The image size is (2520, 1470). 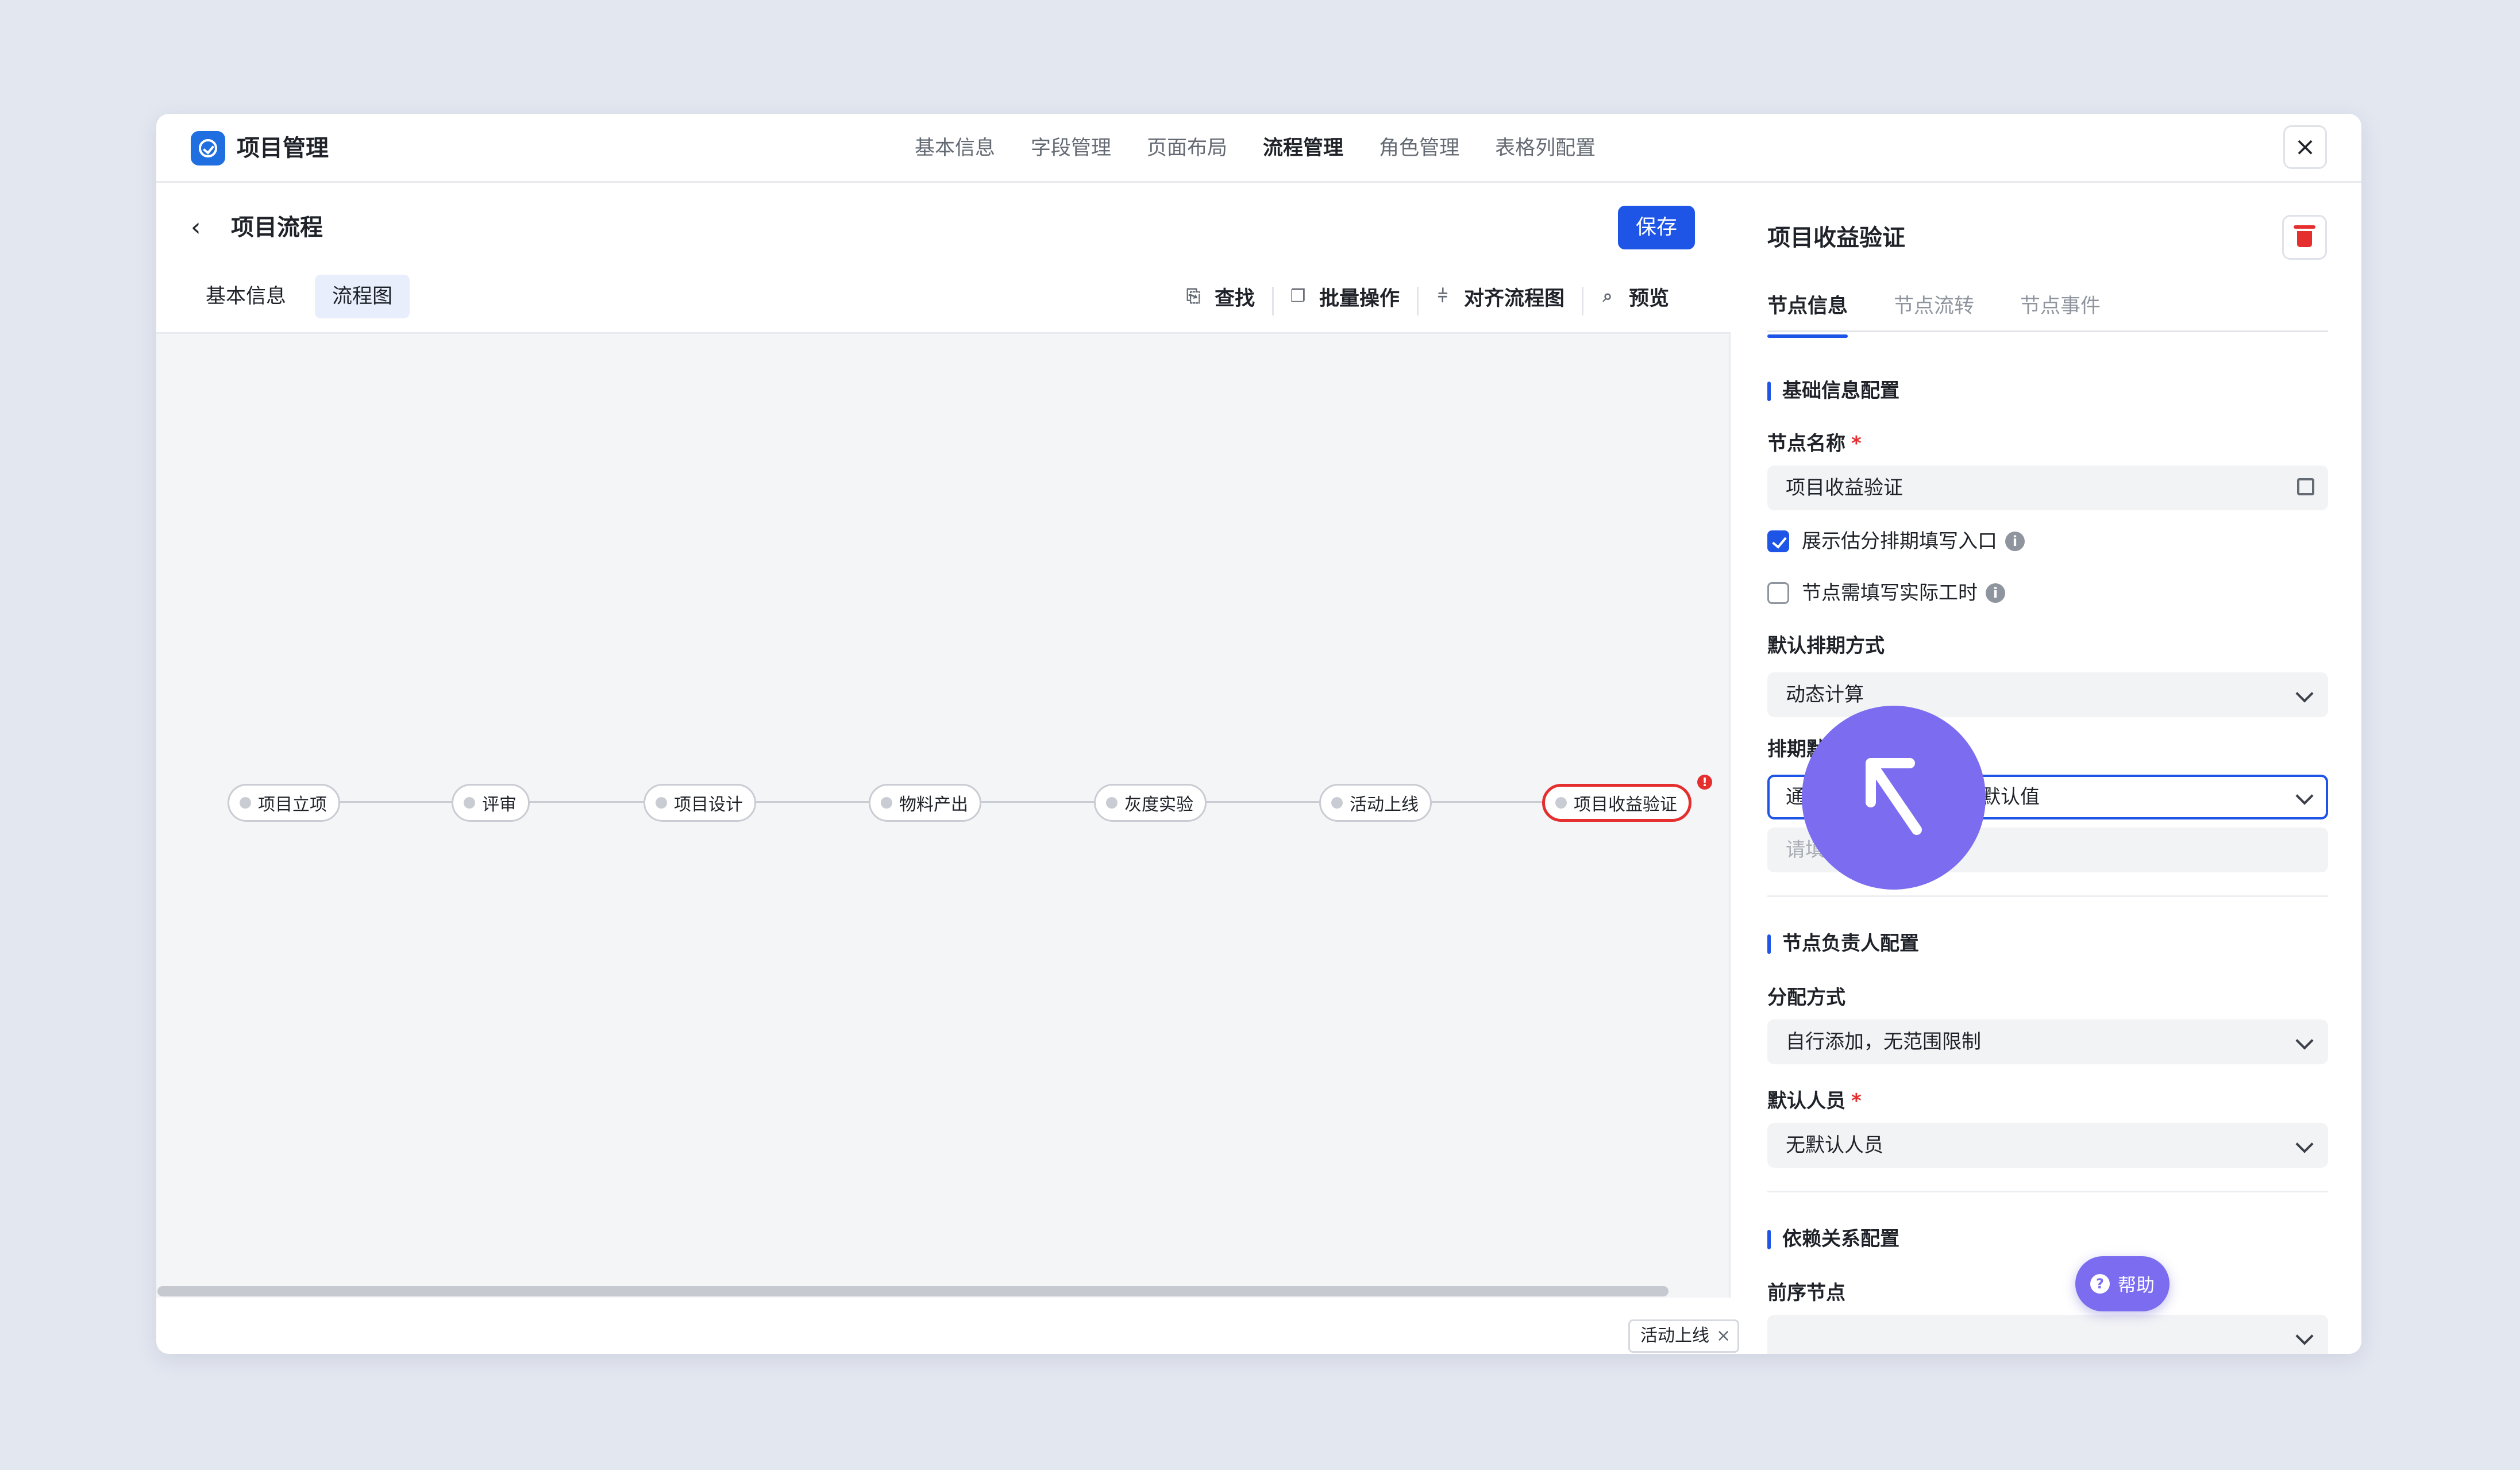 What do you see at coordinates (1607, 296) in the screenshot?
I see `preview-icon: ⌕` at bounding box center [1607, 296].